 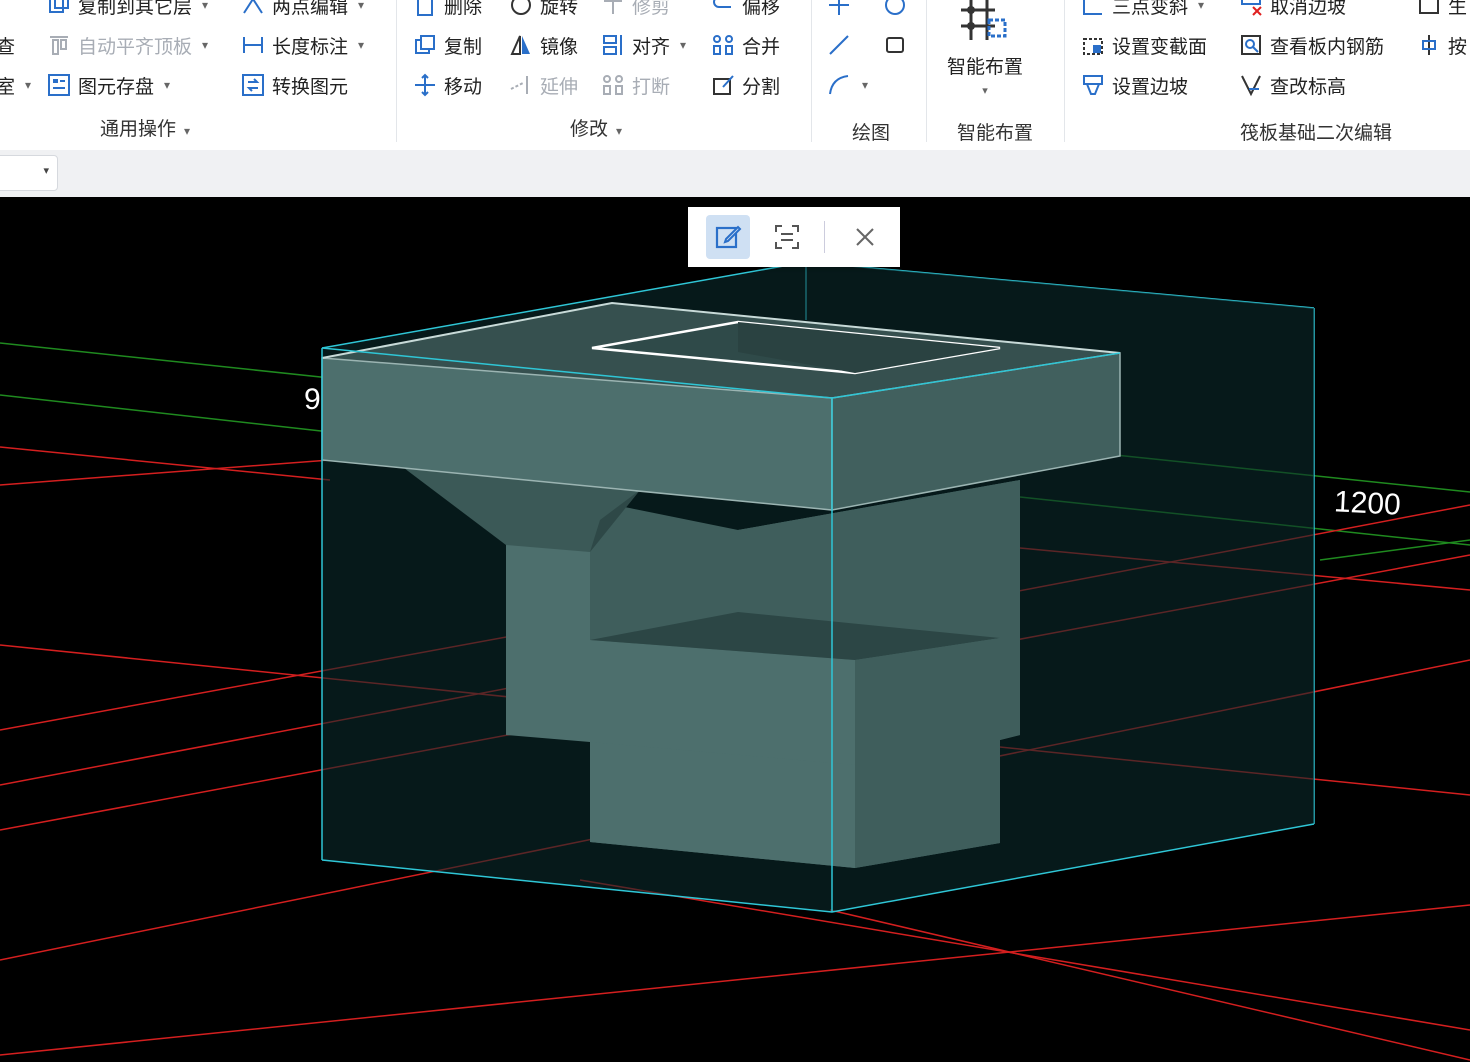 I want to click on smart-layout-icon, so click(x=984, y=20).